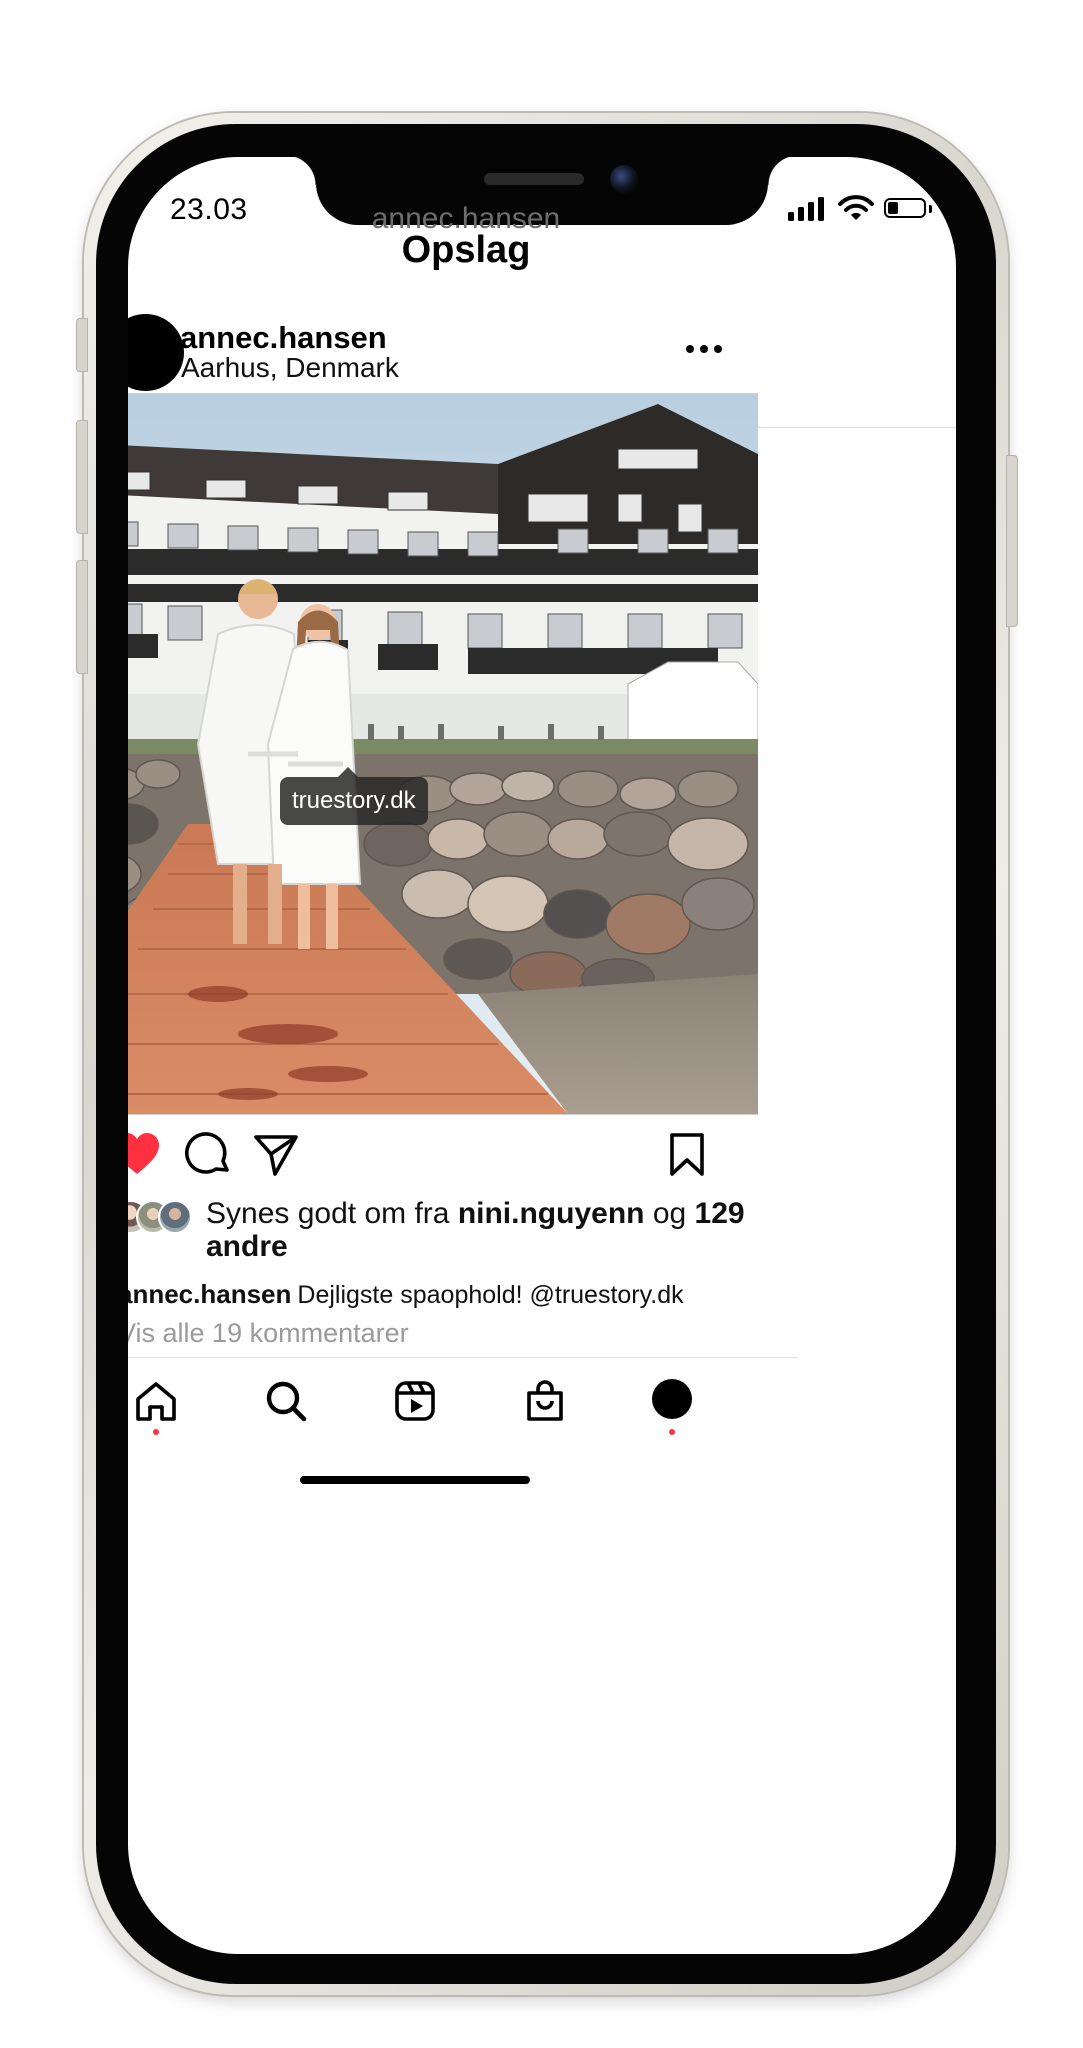 The height and width of the screenshot is (2048, 1083). Describe the element at coordinates (82, 617) in the screenshot. I see `volume-down-button` at that location.